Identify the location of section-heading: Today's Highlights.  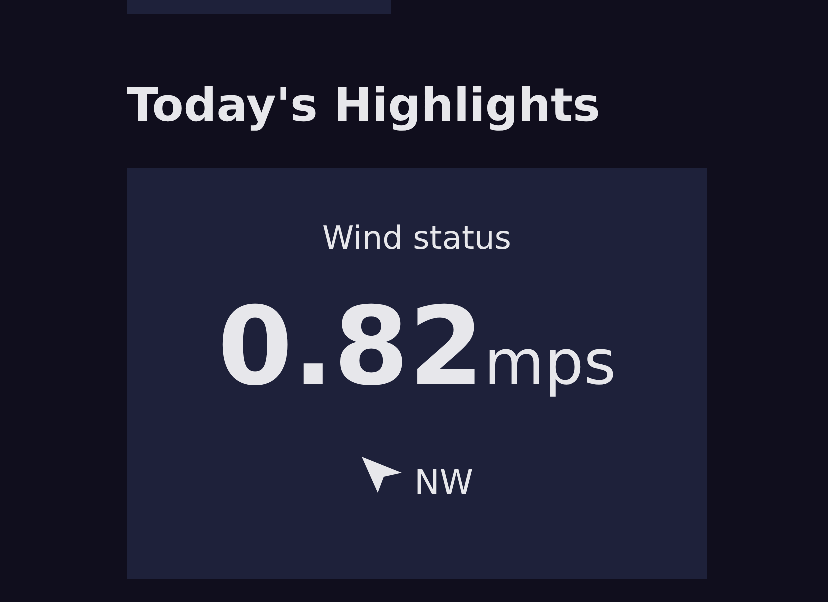
(363, 105).